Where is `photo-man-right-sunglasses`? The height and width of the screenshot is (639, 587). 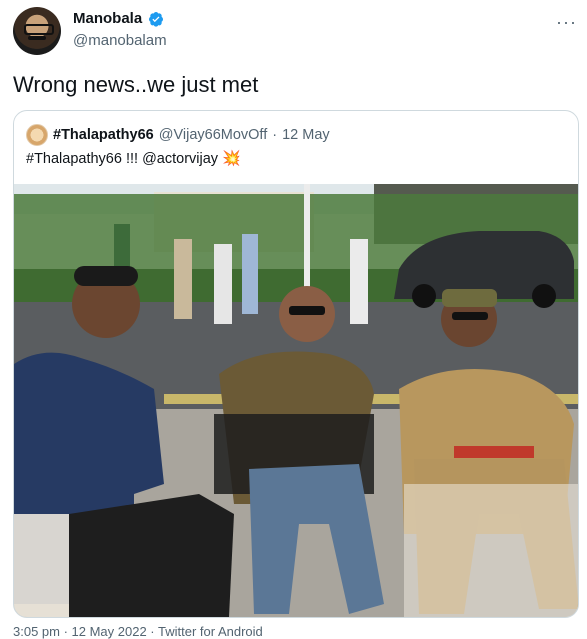
photo-man-right-sunglasses is located at coordinates (470, 316).